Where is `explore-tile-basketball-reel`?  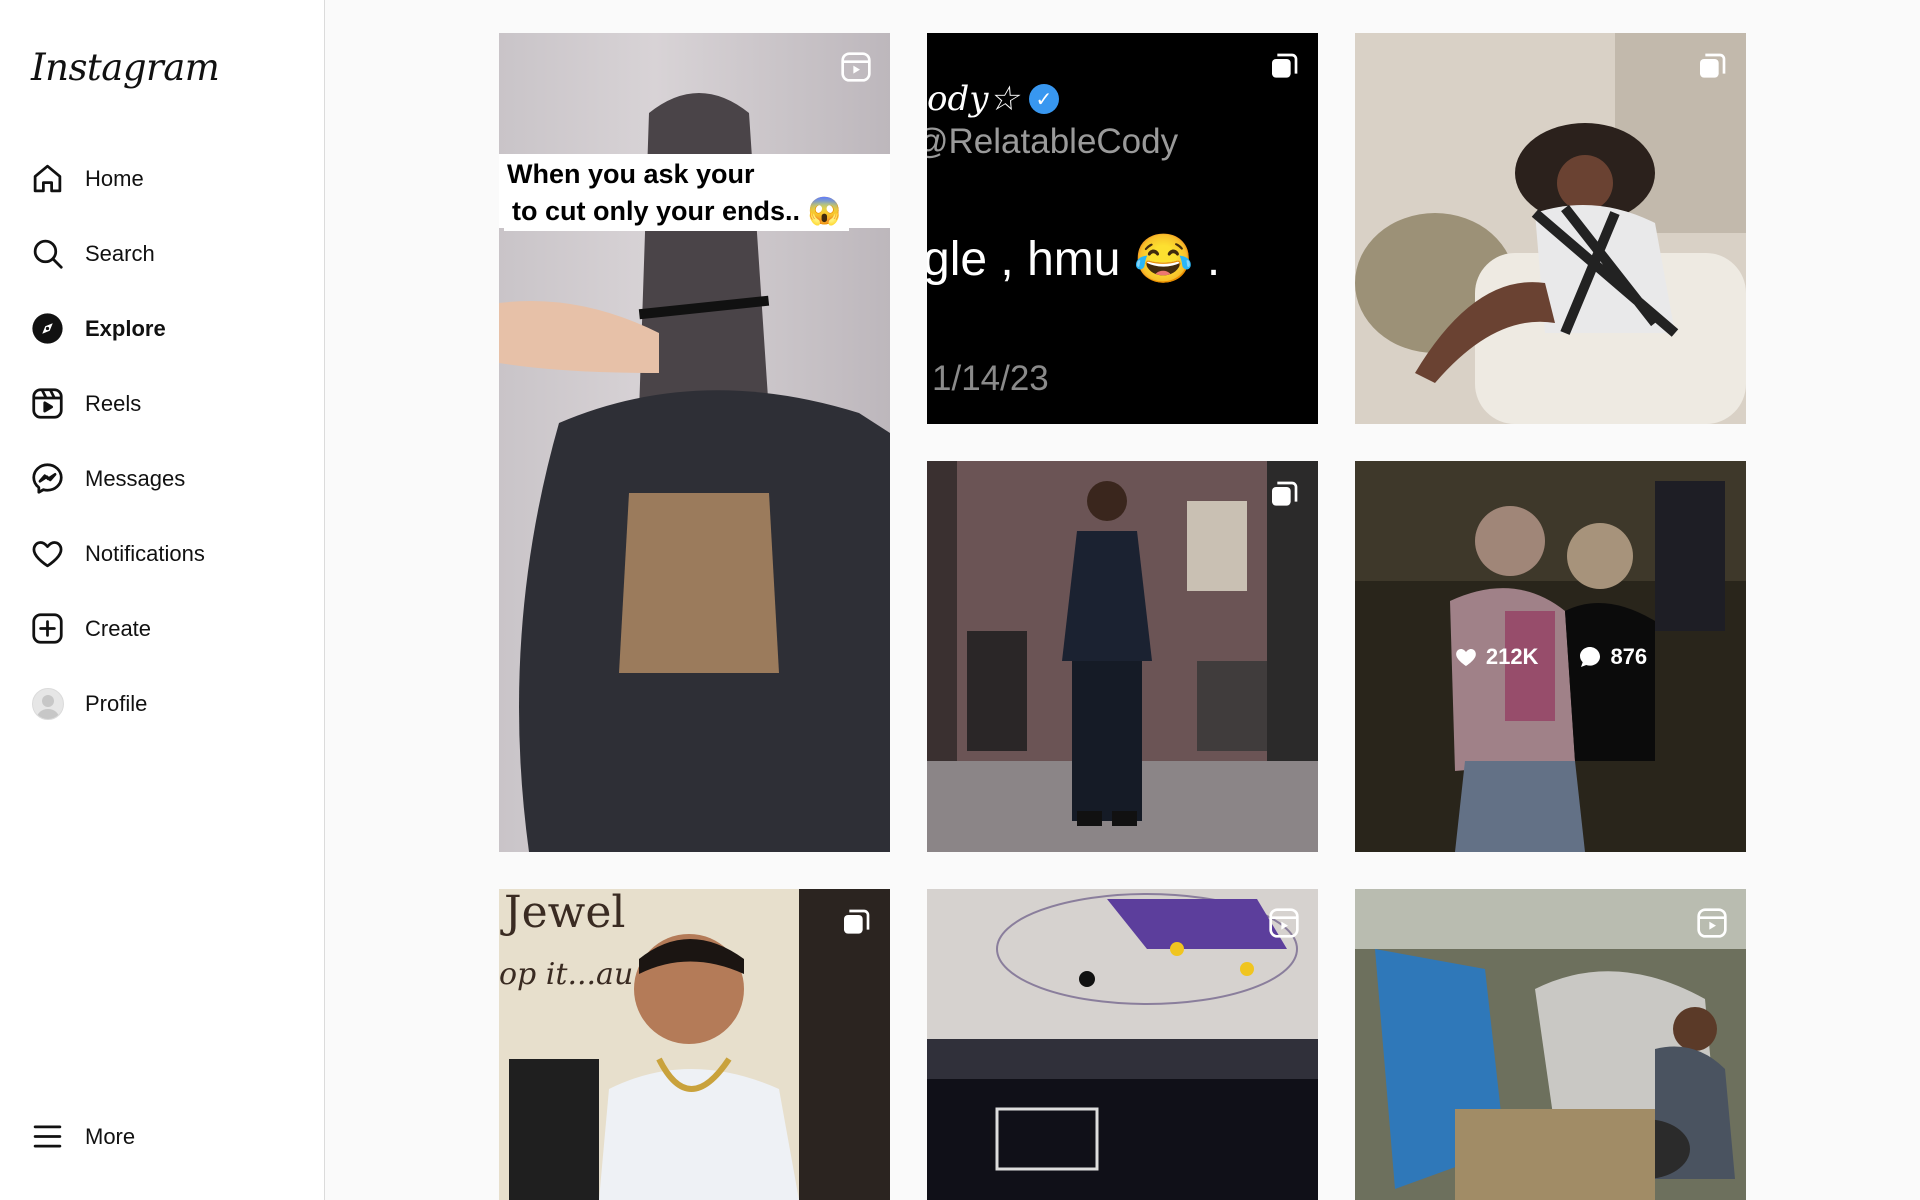 explore-tile-basketball-reel is located at coordinates (1122, 1044).